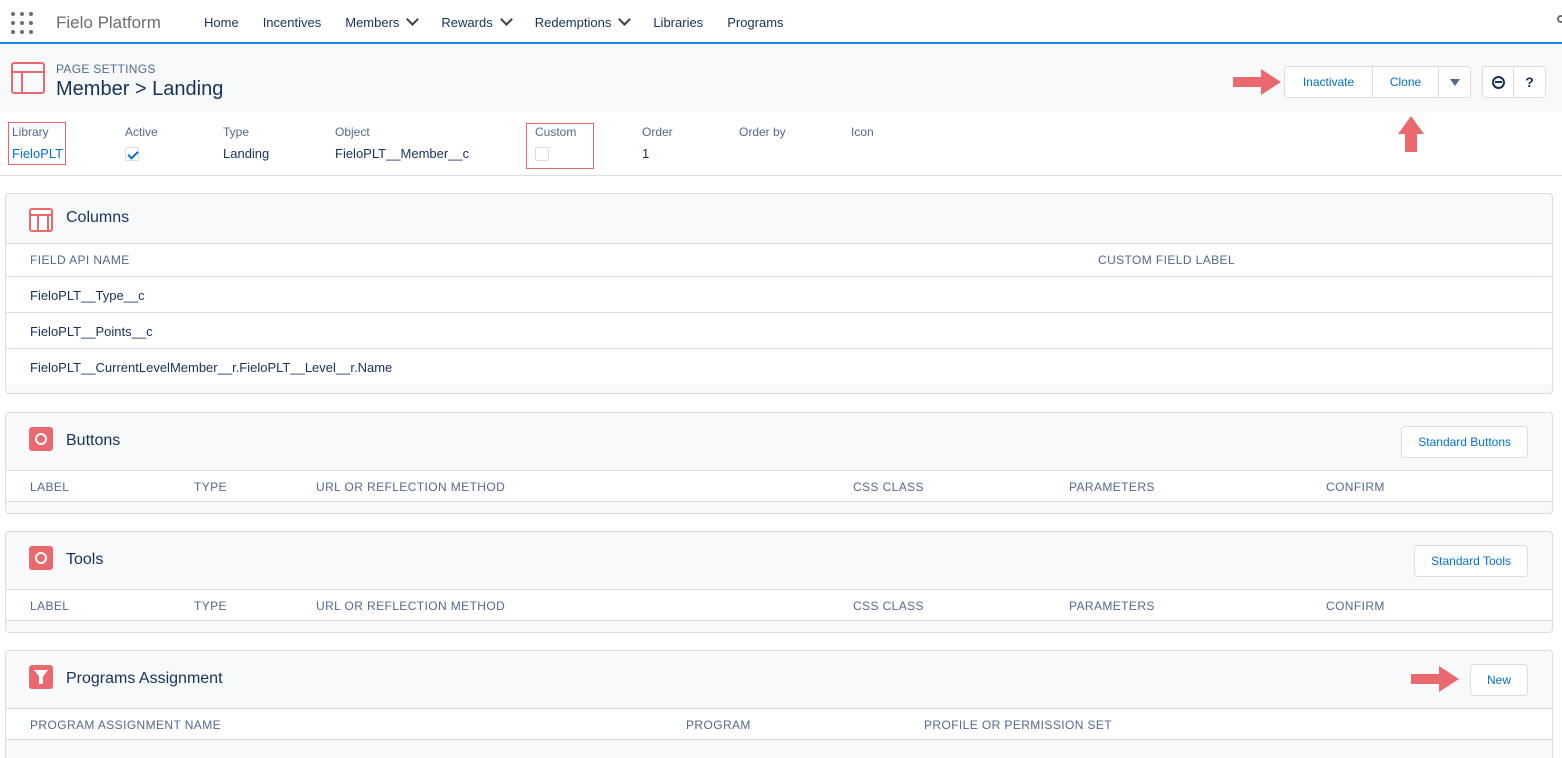 This screenshot has width=1562, height=758. I want to click on nav-tab-label: Incentives, so click(292, 22).